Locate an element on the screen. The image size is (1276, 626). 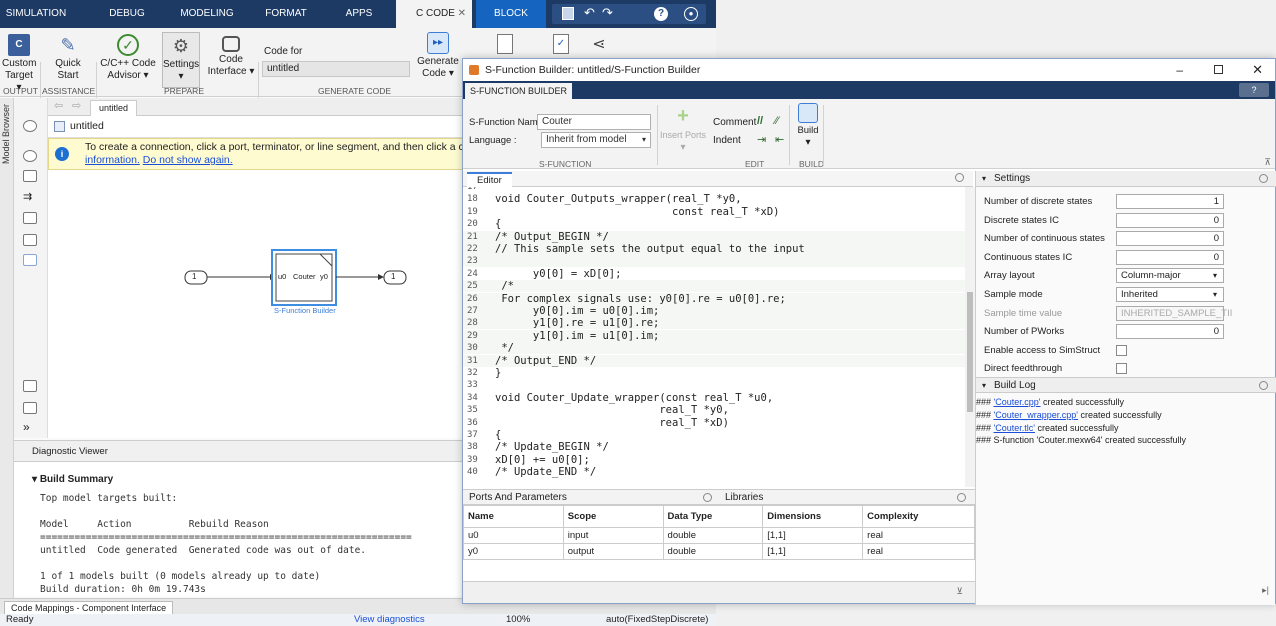
code-line: 24 y0[0] = xD[0]; is located at coordinates (714, 274).